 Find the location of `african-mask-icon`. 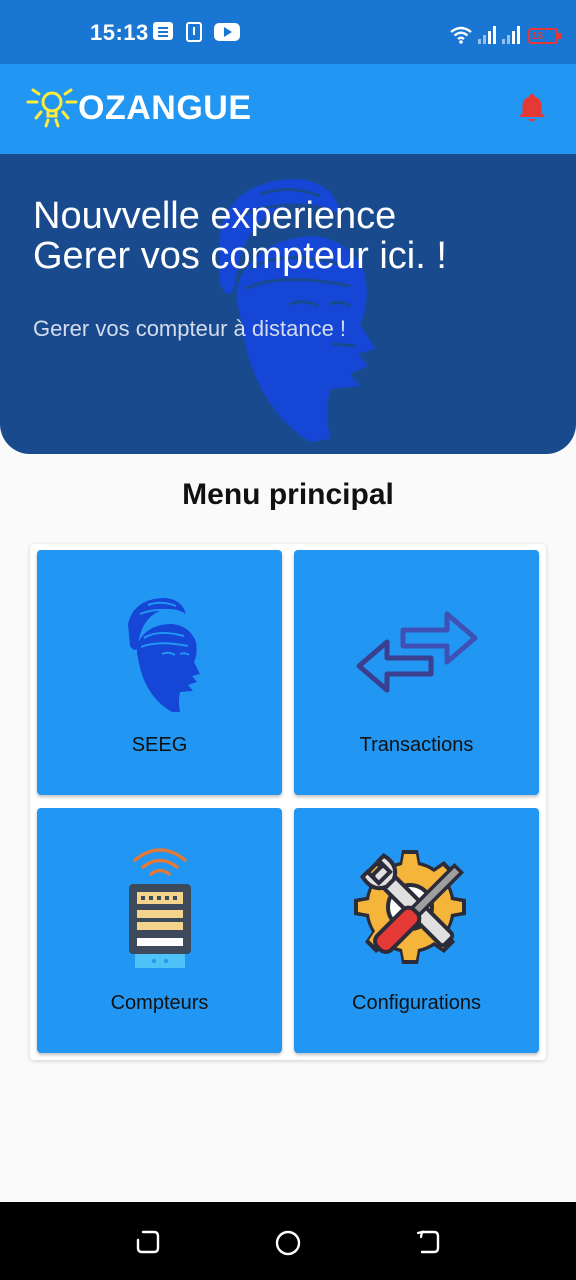

african-mask-icon is located at coordinates (163, 655).